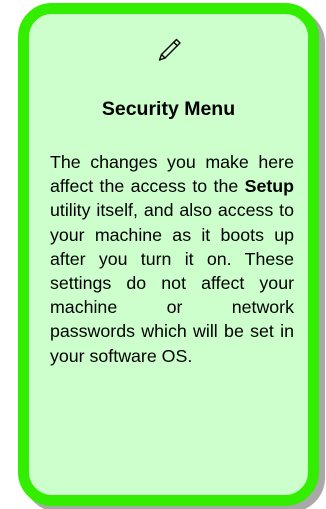 The width and height of the screenshot is (326, 509). What do you see at coordinates (269, 186) in the screenshot?
I see `setup-keyword: Setup` at bounding box center [269, 186].